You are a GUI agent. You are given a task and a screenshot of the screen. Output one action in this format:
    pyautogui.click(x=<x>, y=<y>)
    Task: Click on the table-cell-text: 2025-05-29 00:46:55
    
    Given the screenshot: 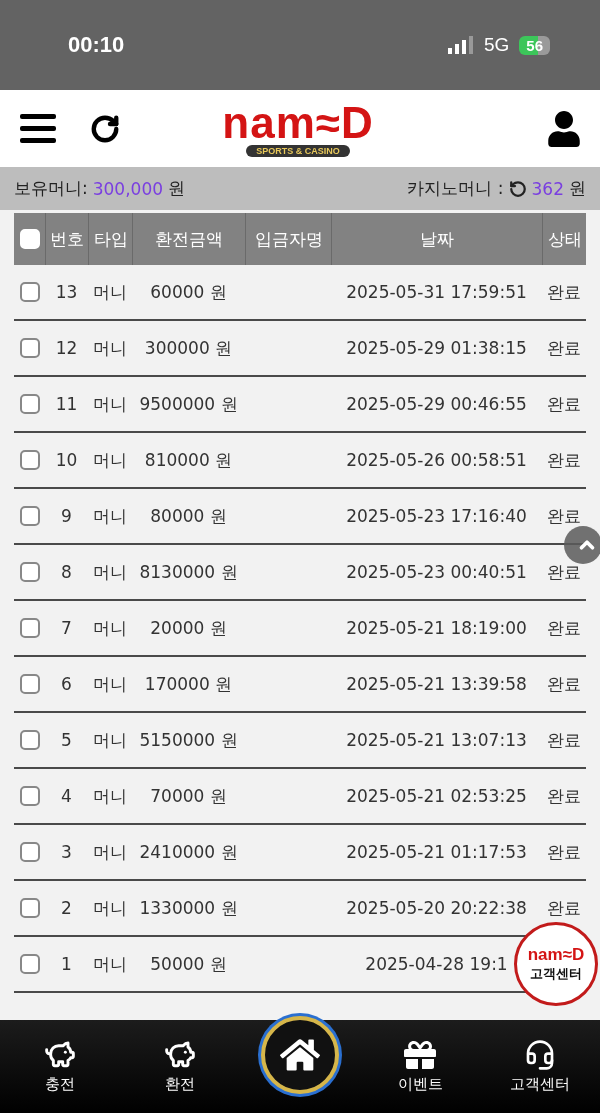 What is the action you would take?
    pyautogui.click(x=436, y=404)
    